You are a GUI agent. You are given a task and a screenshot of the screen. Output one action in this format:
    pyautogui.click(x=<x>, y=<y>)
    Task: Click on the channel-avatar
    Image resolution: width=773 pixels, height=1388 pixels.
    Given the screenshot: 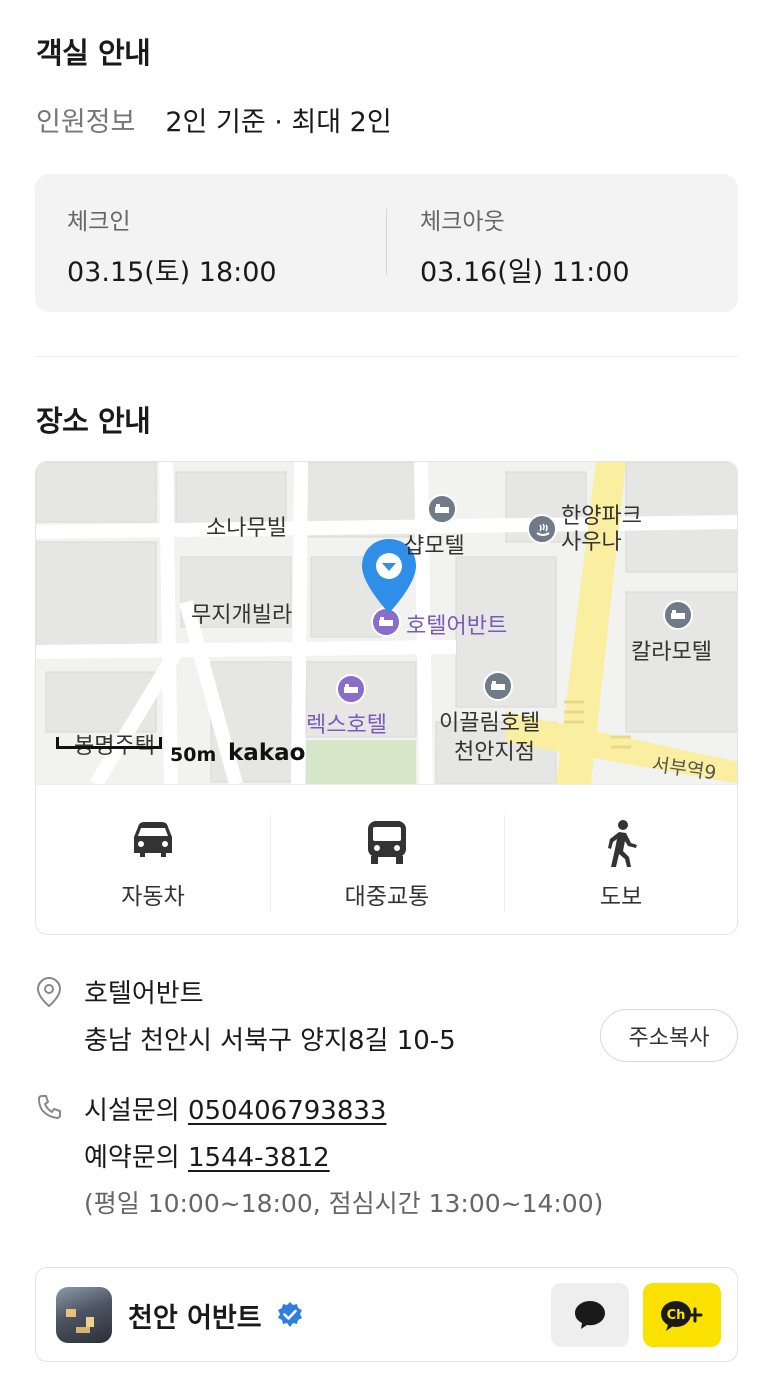 What is the action you would take?
    pyautogui.click(x=84, y=1315)
    